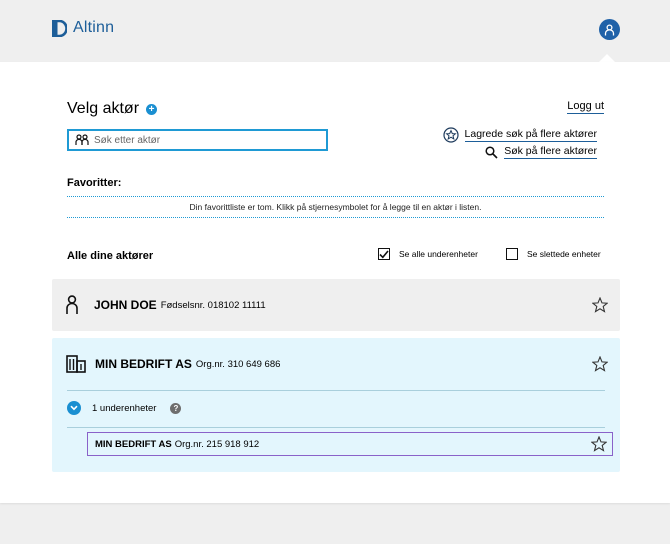 The image size is (670, 544). I want to click on search-field, so click(197, 140).